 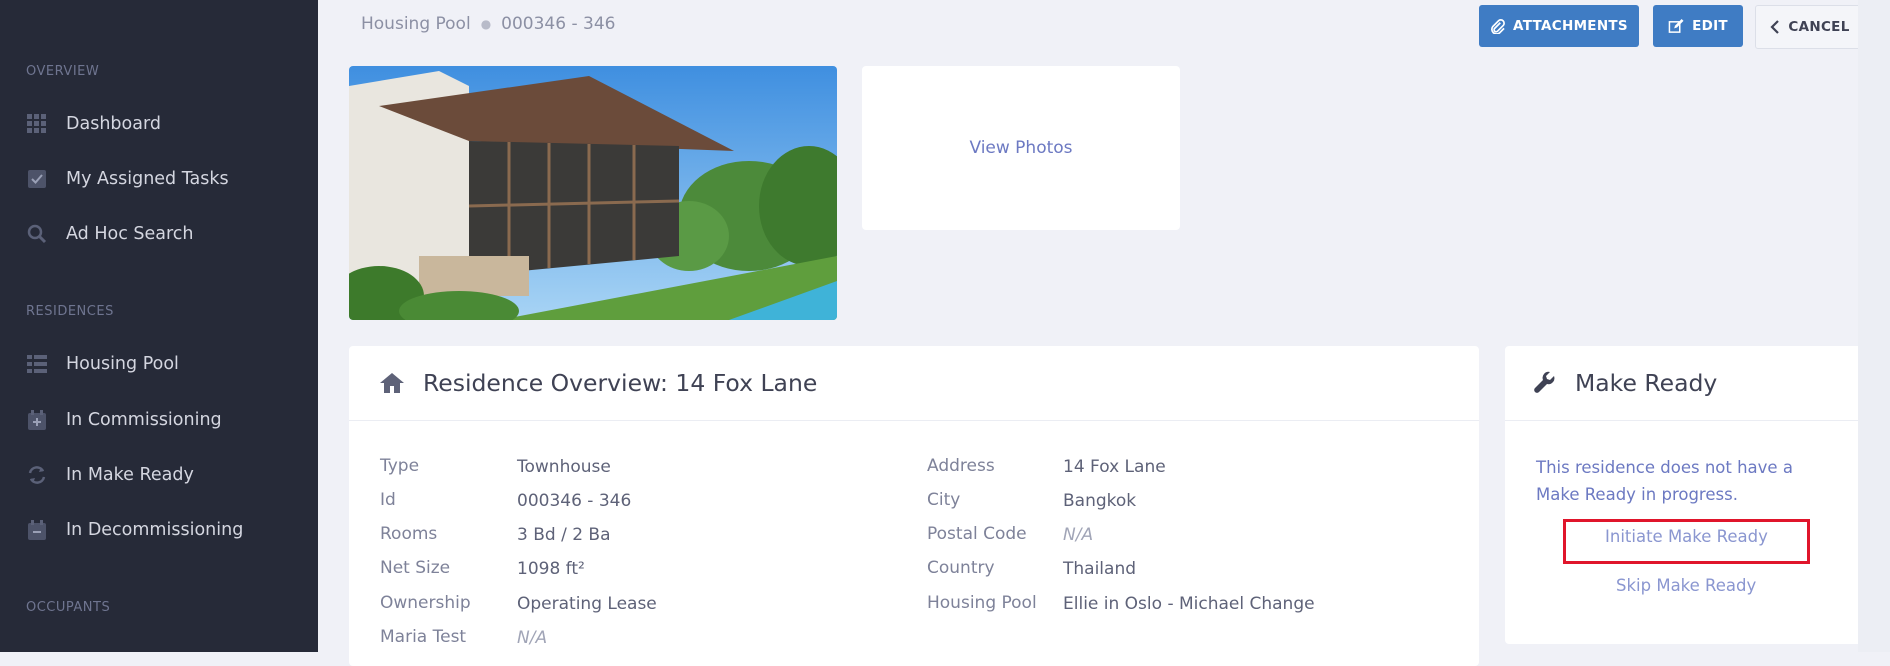 What do you see at coordinates (914, 383) in the screenshot?
I see `residence-overview-header: Residence Overview: 14 Fox Lane` at bounding box center [914, 383].